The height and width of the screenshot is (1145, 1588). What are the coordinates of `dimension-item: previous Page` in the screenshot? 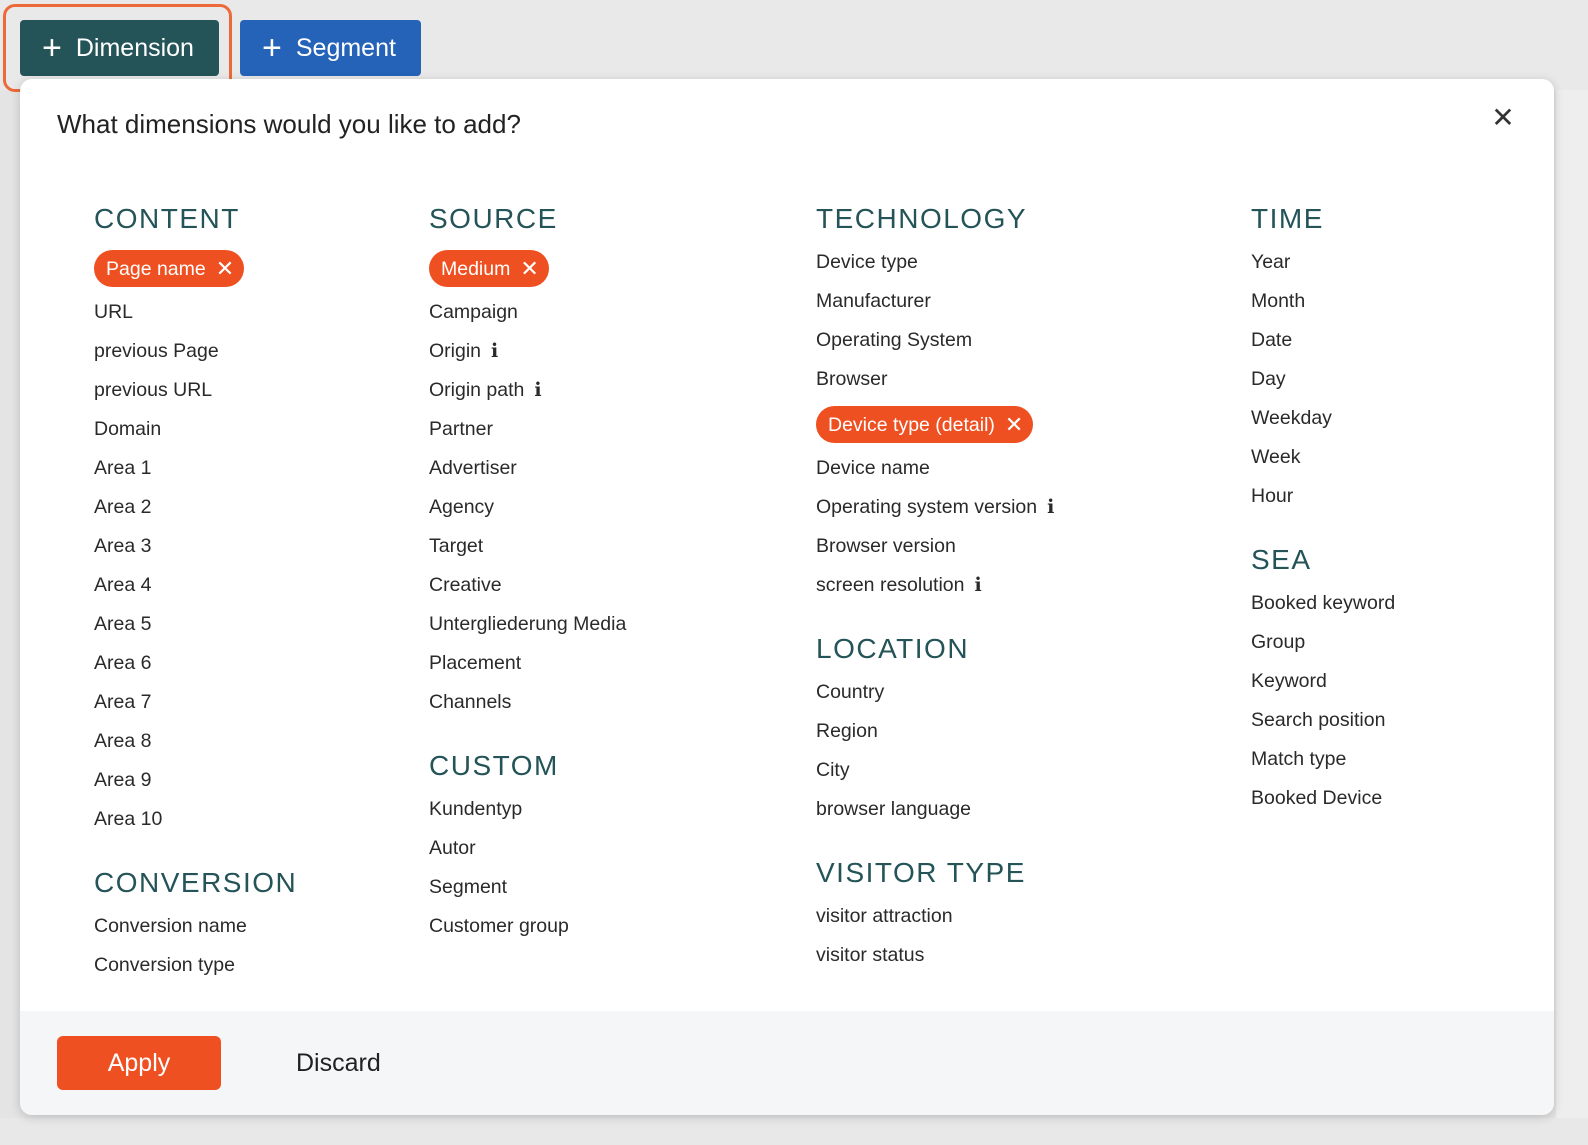 It's located at (195, 351).